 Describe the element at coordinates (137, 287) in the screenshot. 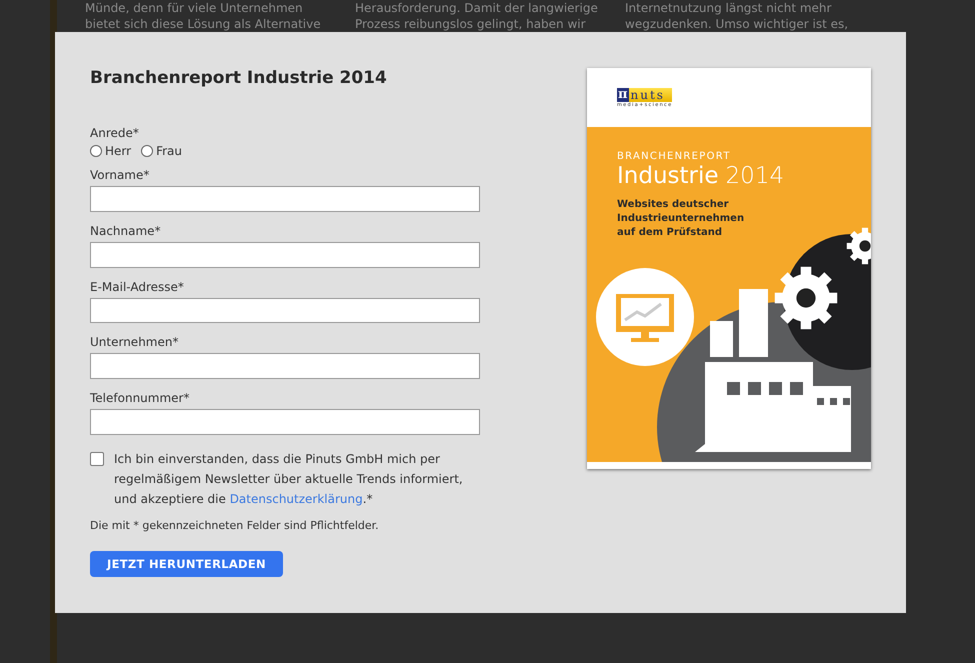

I see `field-label: E-Mail-Adresse*` at that location.